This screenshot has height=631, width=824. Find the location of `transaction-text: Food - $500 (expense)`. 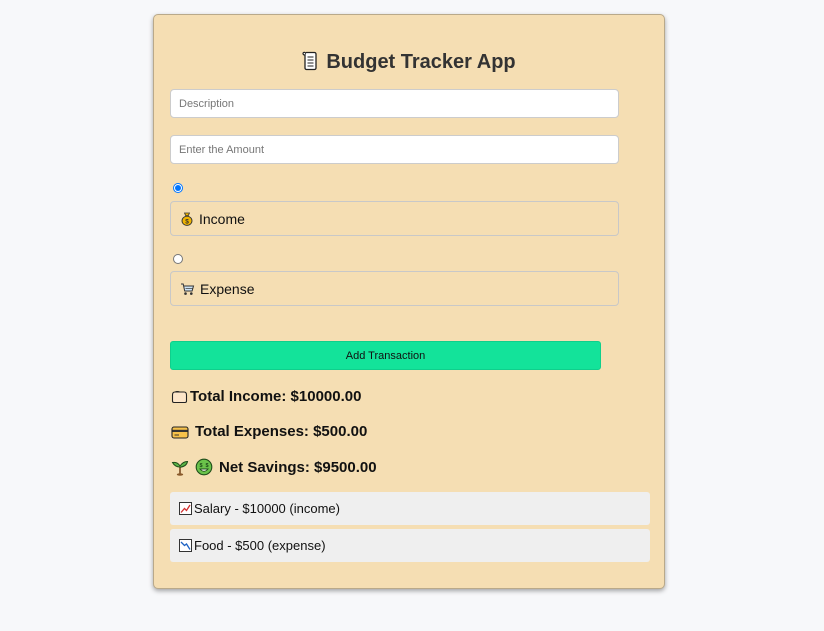

transaction-text: Food - $500 (expense) is located at coordinates (260, 545).